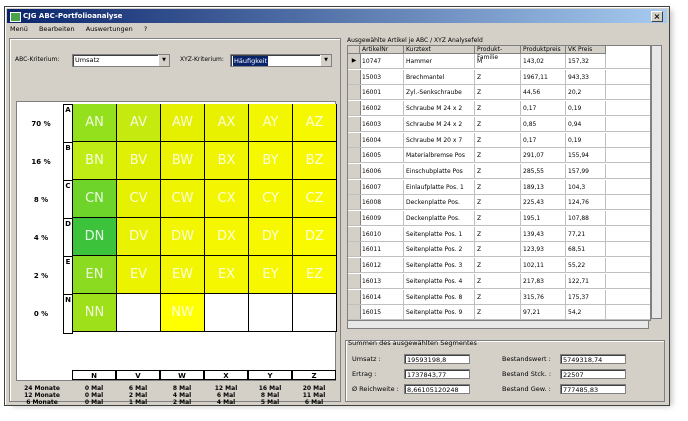 The image size is (688, 421). What do you see at coordinates (499, 109) in the screenshot?
I see `table-row: 16002 Schraube M 24 x 2 Z 0,17 0,19` at bounding box center [499, 109].